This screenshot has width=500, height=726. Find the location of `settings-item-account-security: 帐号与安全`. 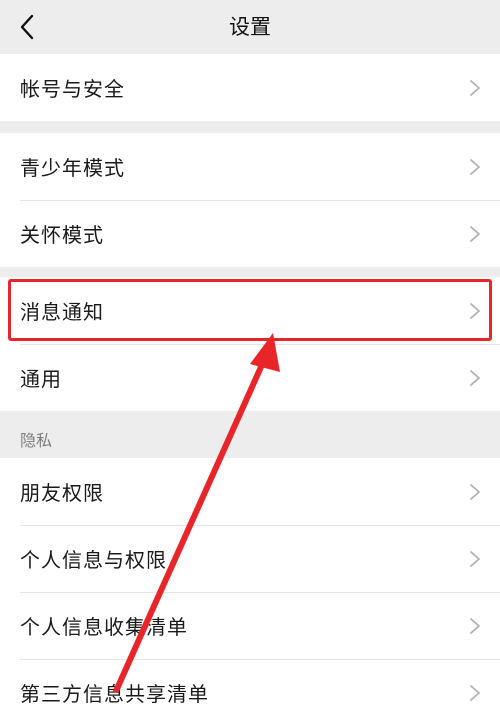

settings-item-account-security: 帐号与安全 is located at coordinates (250, 87).